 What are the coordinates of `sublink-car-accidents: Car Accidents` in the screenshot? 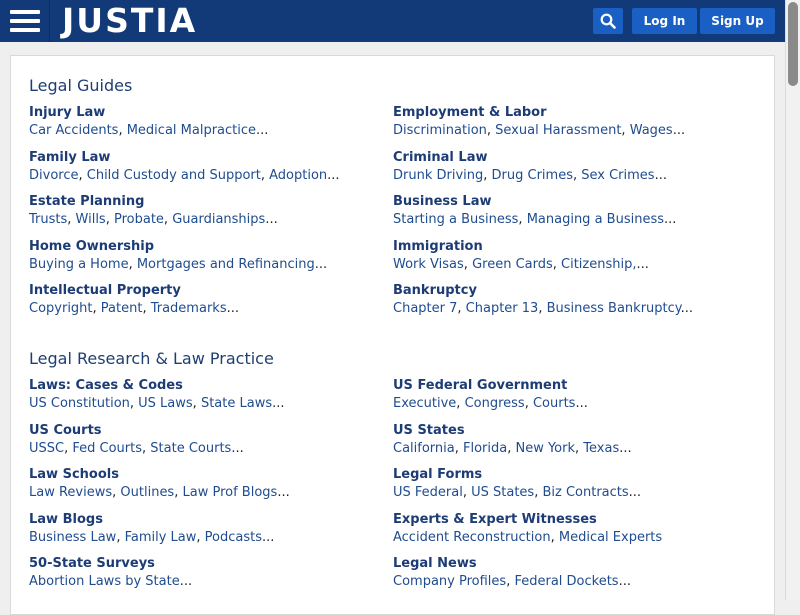 It's located at (73, 130).